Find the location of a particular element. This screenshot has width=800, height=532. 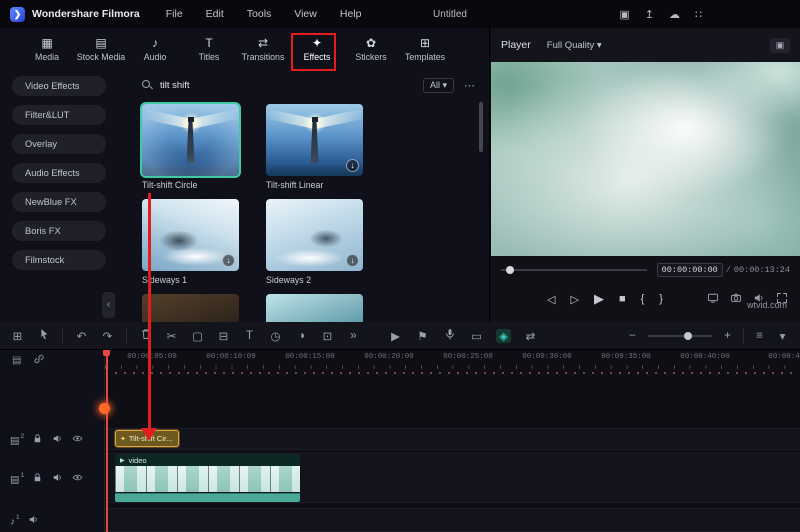

keyframe-icon: ◈ is located at coordinates (503, 335).